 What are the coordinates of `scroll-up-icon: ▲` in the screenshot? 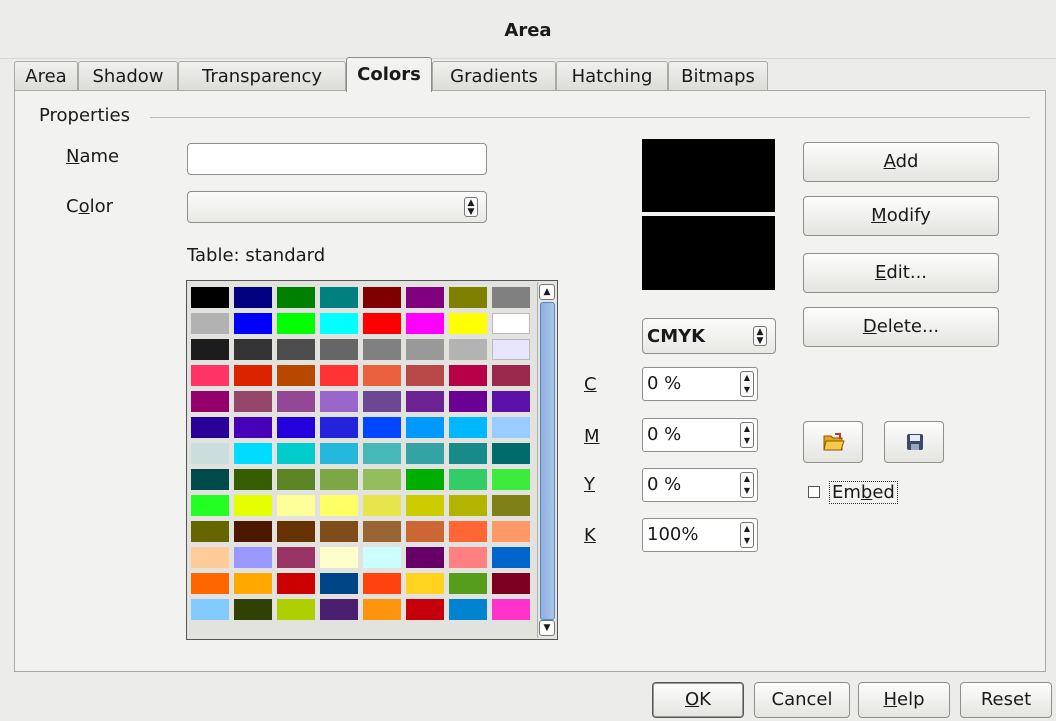 It's located at (547, 292).